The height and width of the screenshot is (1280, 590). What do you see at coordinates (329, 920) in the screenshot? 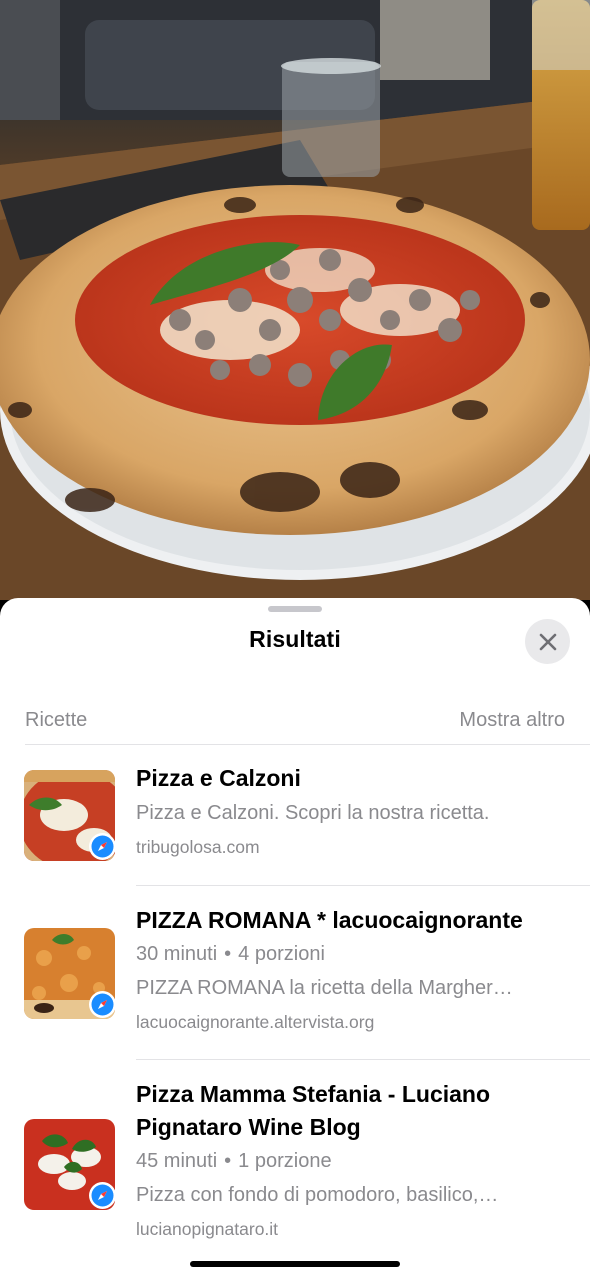
I see `result-title: PIZZA ROMANA * lacuocaignorante` at bounding box center [329, 920].